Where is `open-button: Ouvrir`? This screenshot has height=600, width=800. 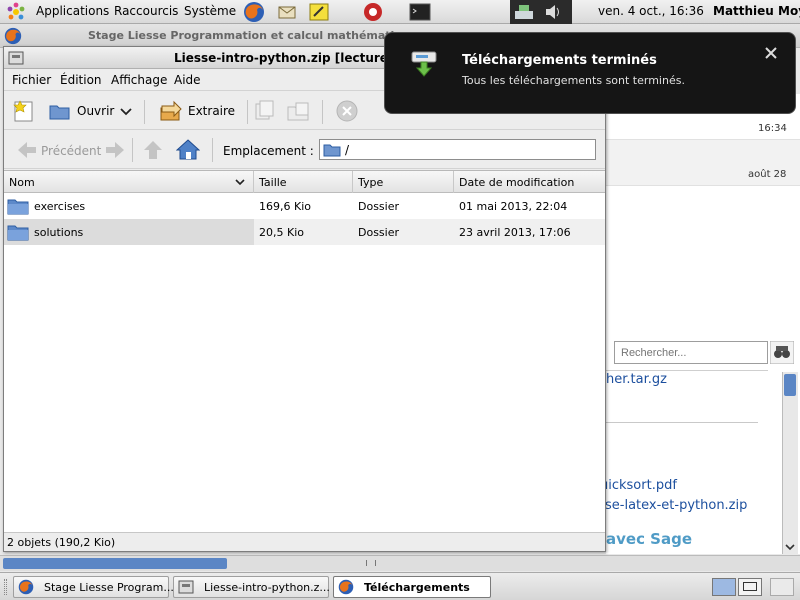 open-button: Ouvrir is located at coordinates (95, 111).